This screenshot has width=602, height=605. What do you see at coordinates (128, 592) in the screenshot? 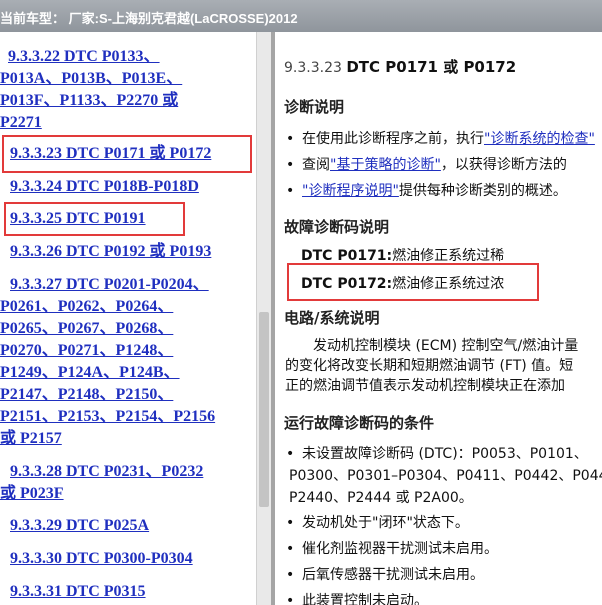
I see `toc-item-9-3-3-31: 9.3.3.31 DTC P0315` at bounding box center [128, 592].